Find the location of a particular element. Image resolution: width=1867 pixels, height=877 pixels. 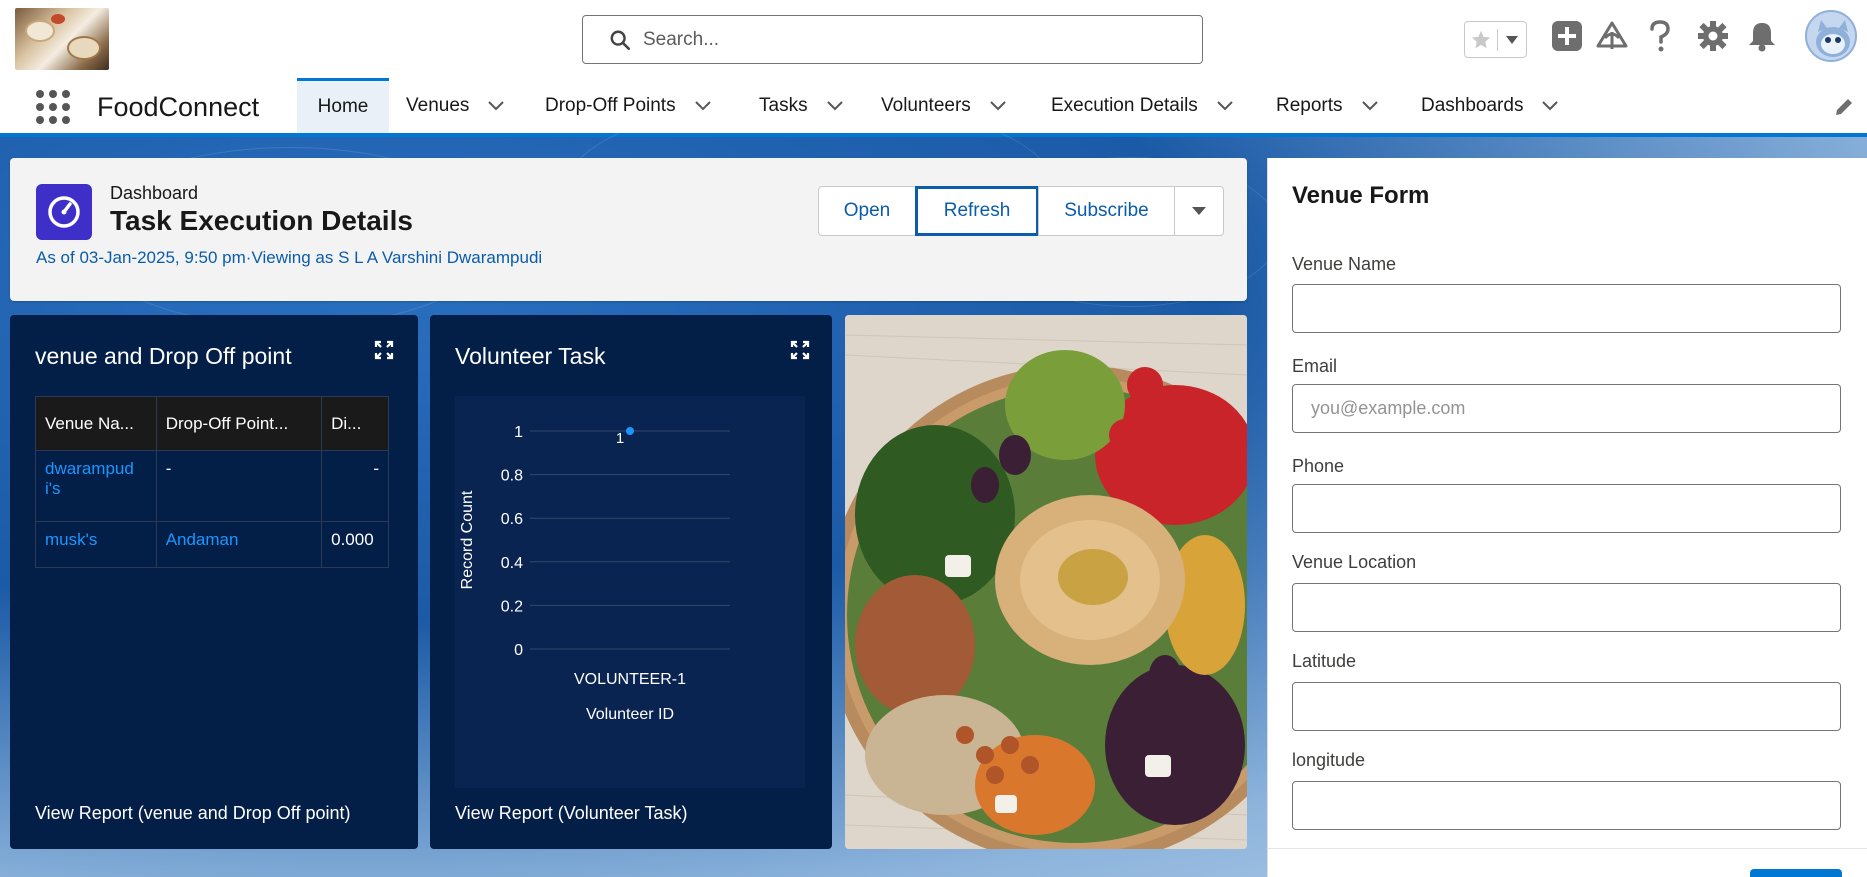

tab-label: Venues is located at coordinates (438, 105).